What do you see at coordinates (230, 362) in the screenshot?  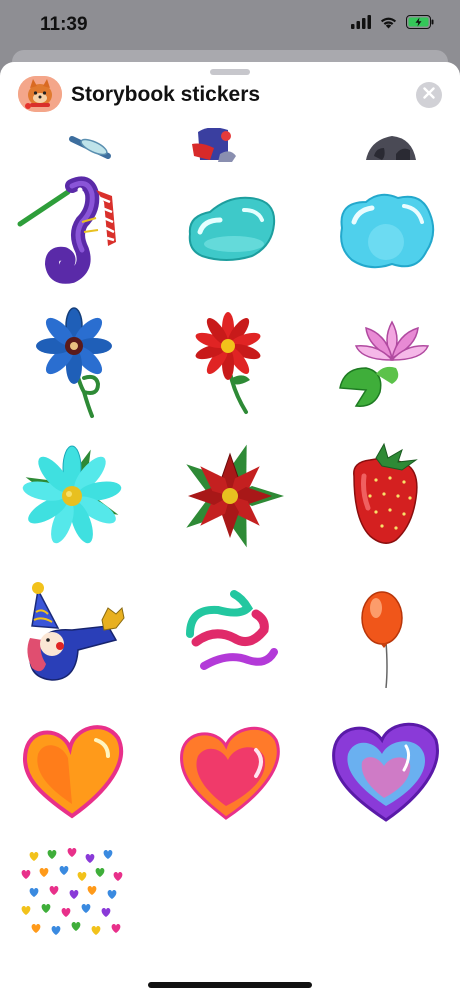 I see `red-flower-sticker` at bounding box center [230, 362].